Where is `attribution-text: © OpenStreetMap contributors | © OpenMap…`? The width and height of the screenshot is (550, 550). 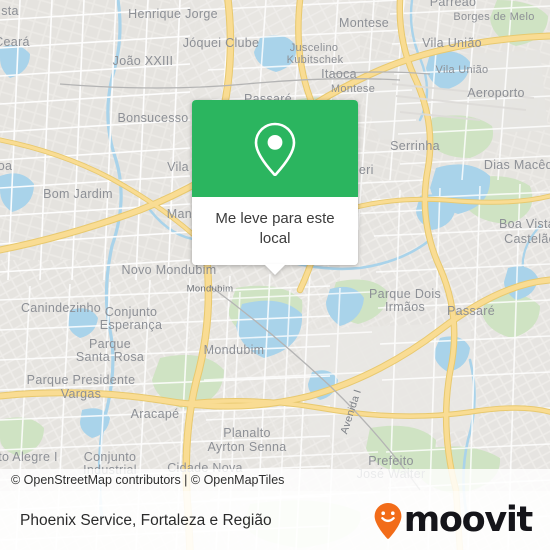
attribution-text: © OpenStreetMap contributors | © OpenMap… is located at coordinates (142, 480).